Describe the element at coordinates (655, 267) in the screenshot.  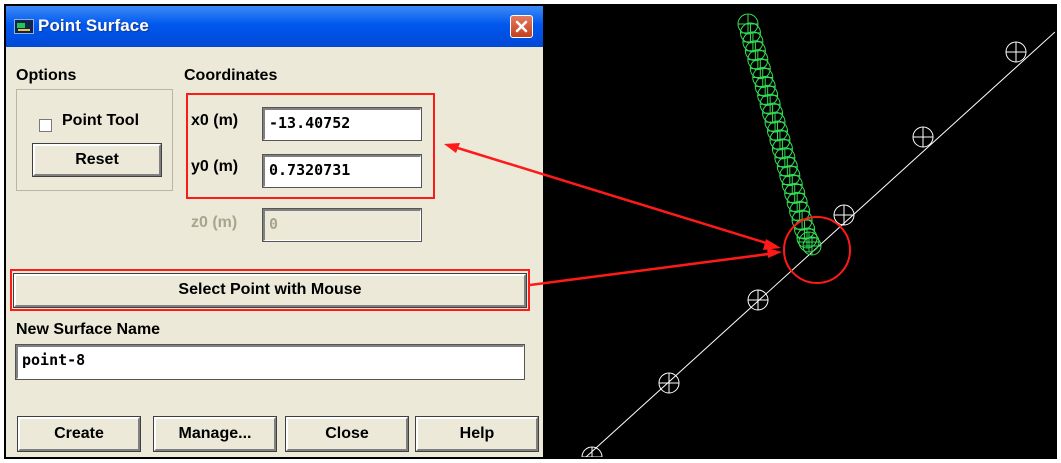
I see `arrow-from-select-button` at that location.